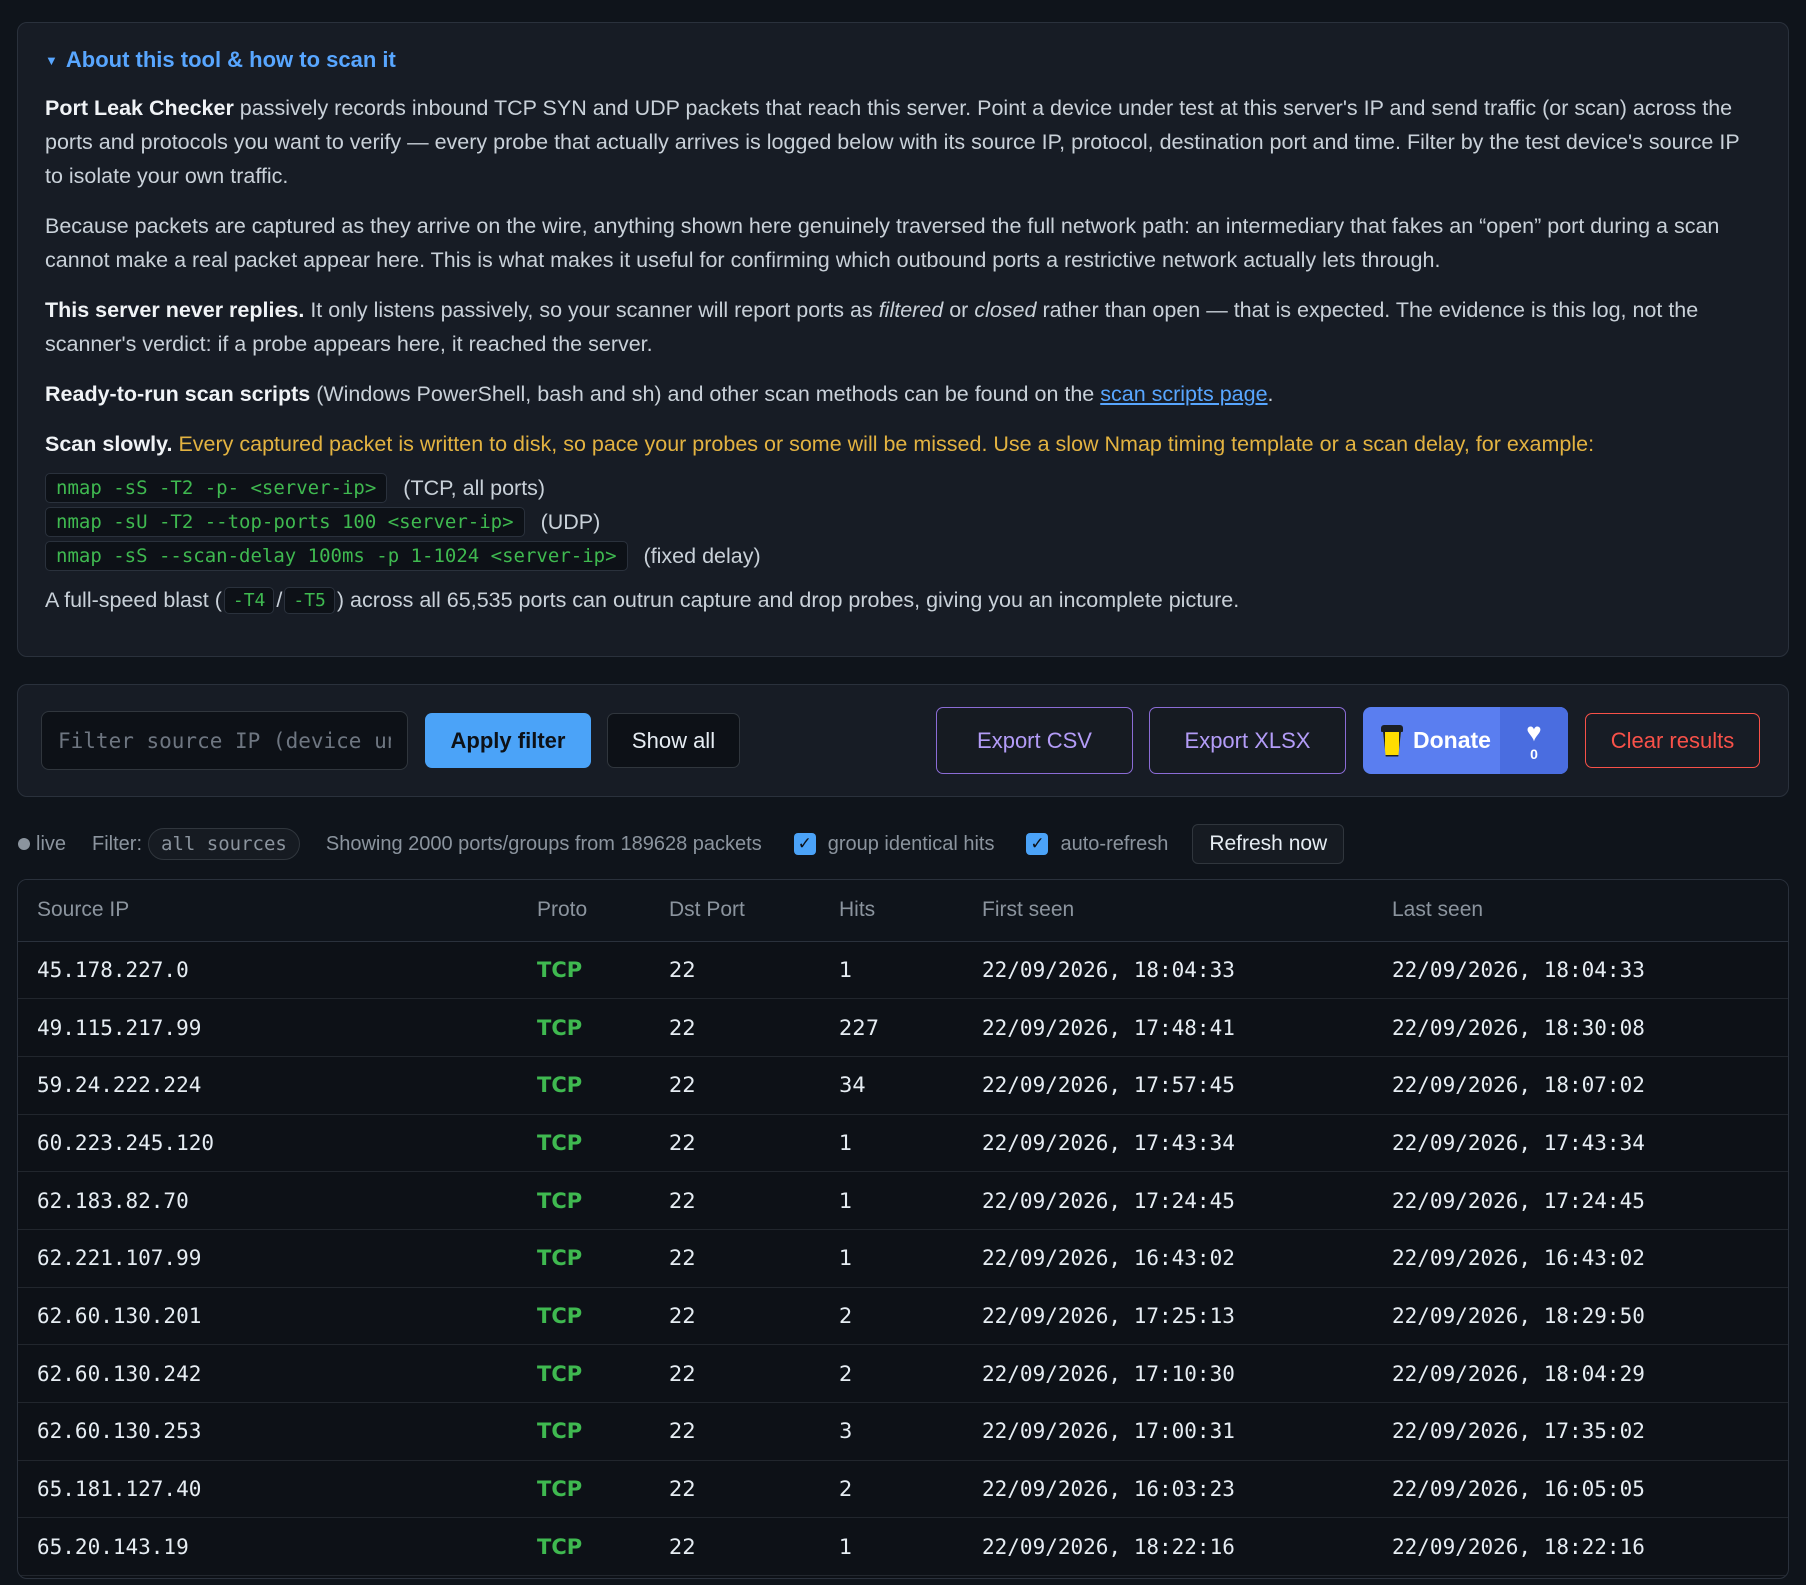  I want to click on live-indicator: live, so click(51, 843).